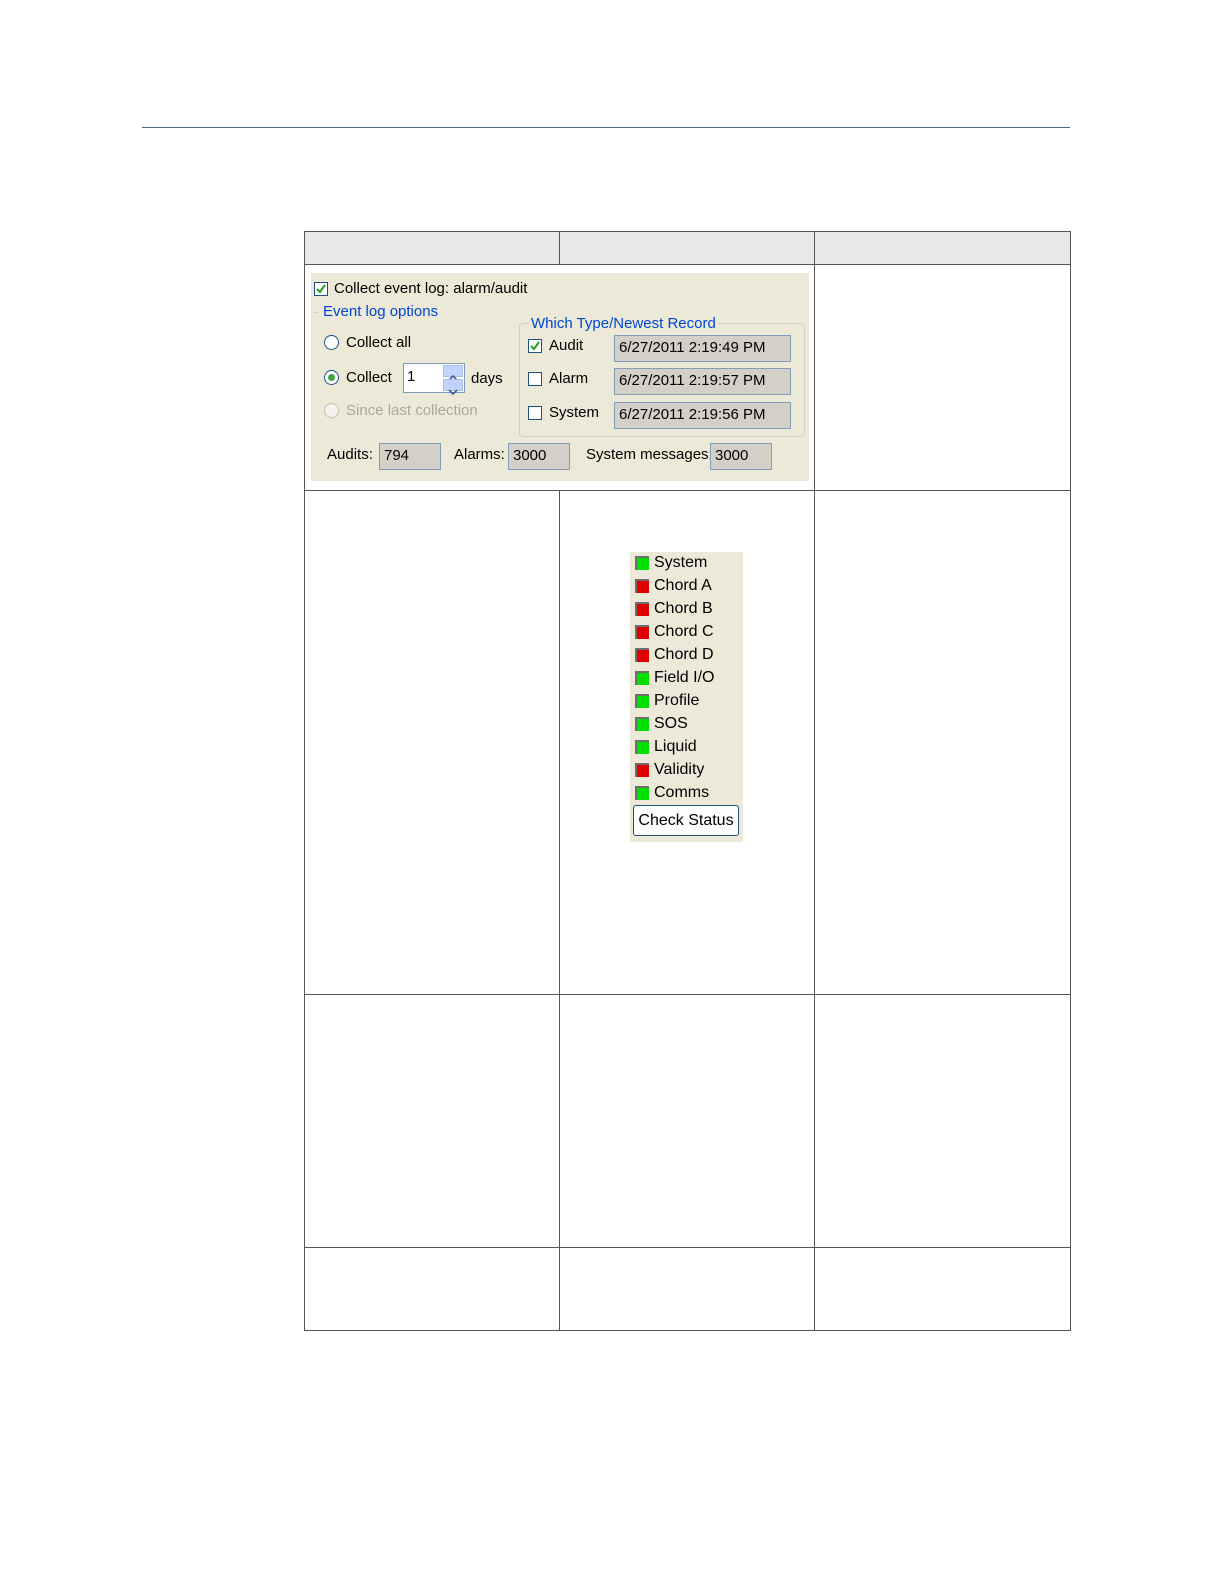 The image size is (1224, 1584). I want to click on alarms-count-label: Alarms:, so click(479, 454).